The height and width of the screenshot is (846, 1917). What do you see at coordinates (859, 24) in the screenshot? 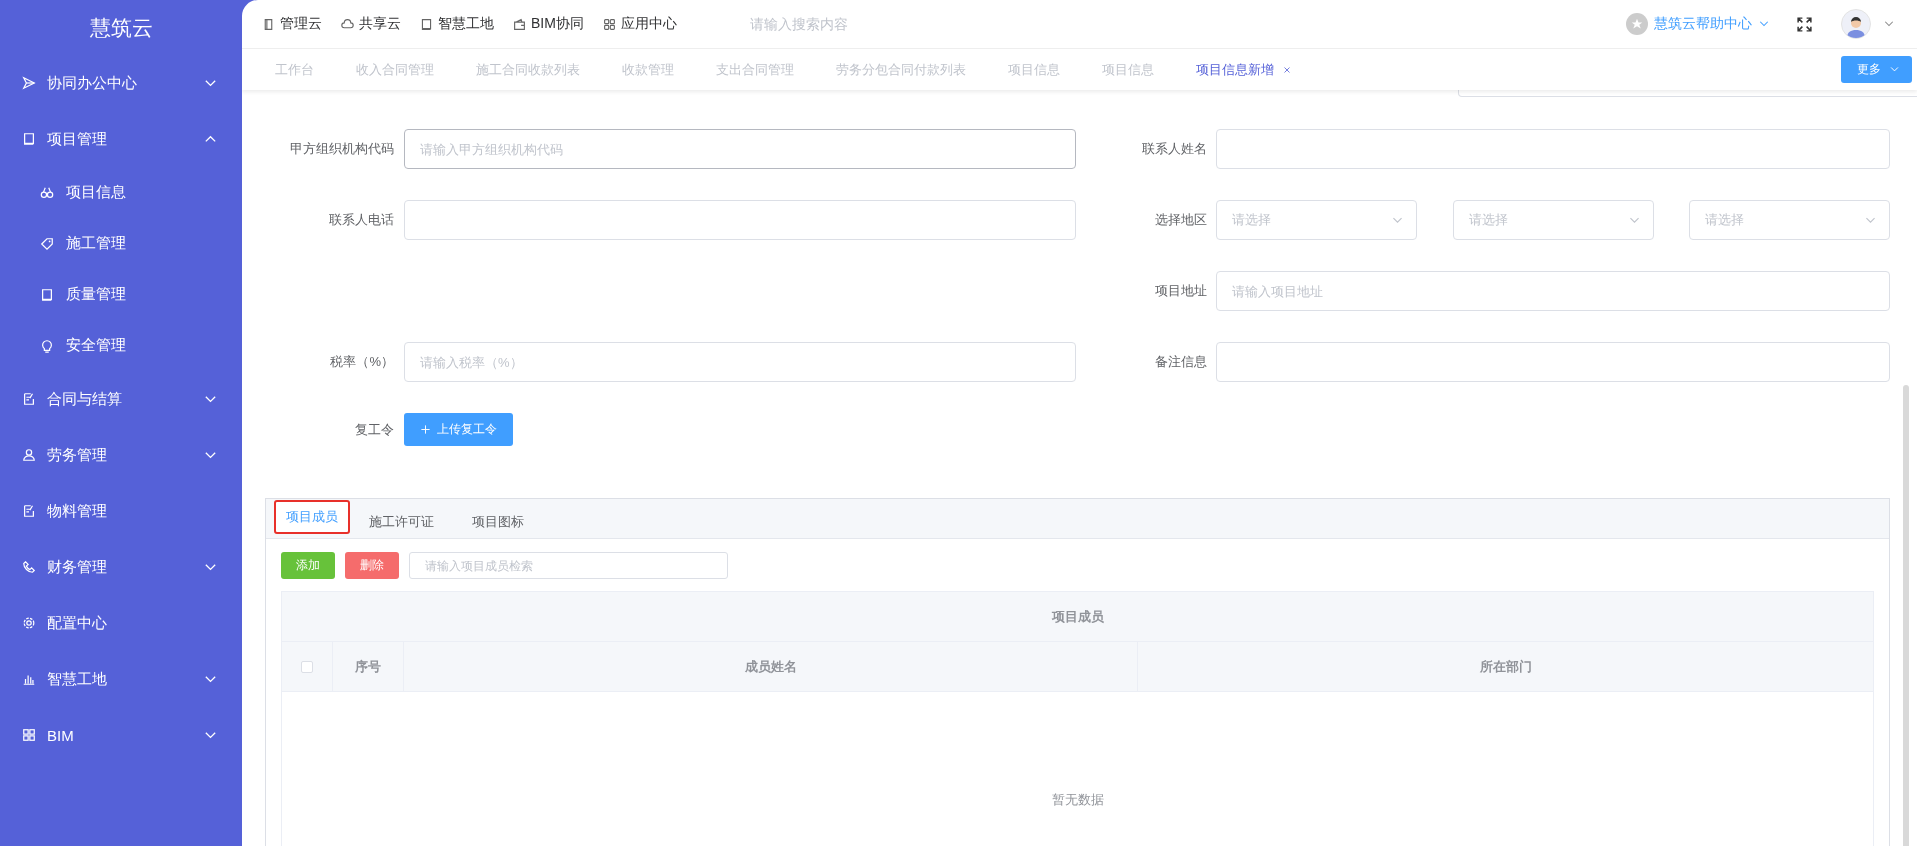
I see `search-field: 请输入搜索内容` at bounding box center [859, 24].